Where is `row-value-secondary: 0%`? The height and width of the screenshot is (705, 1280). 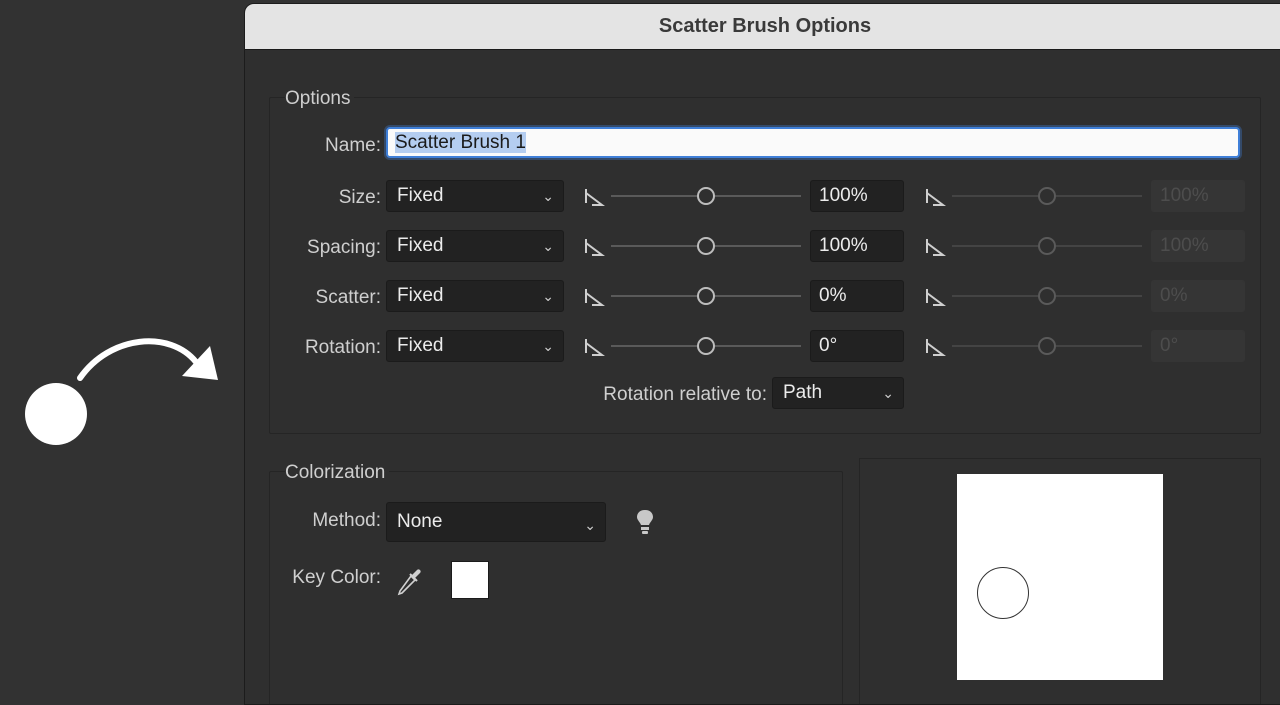
row-value-secondary: 0% is located at coordinates (1174, 295).